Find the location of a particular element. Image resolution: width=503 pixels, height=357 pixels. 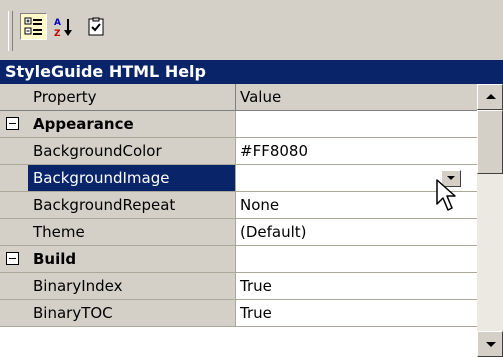

property-name: Theme is located at coordinates (132, 232).